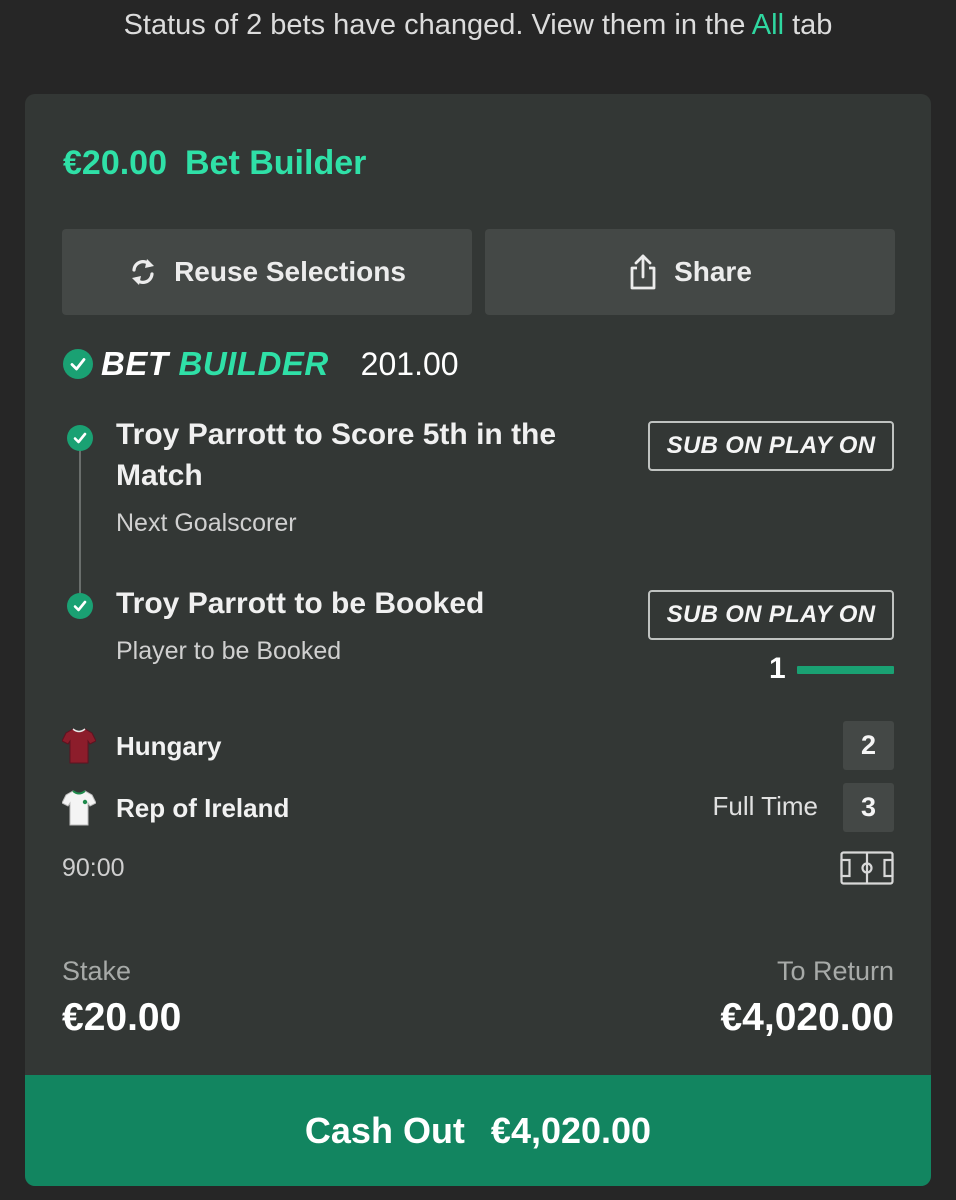  What do you see at coordinates (808, 25) in the screenshot?
I see `status-banner-tail: tab` at bounding box center [808, 25].